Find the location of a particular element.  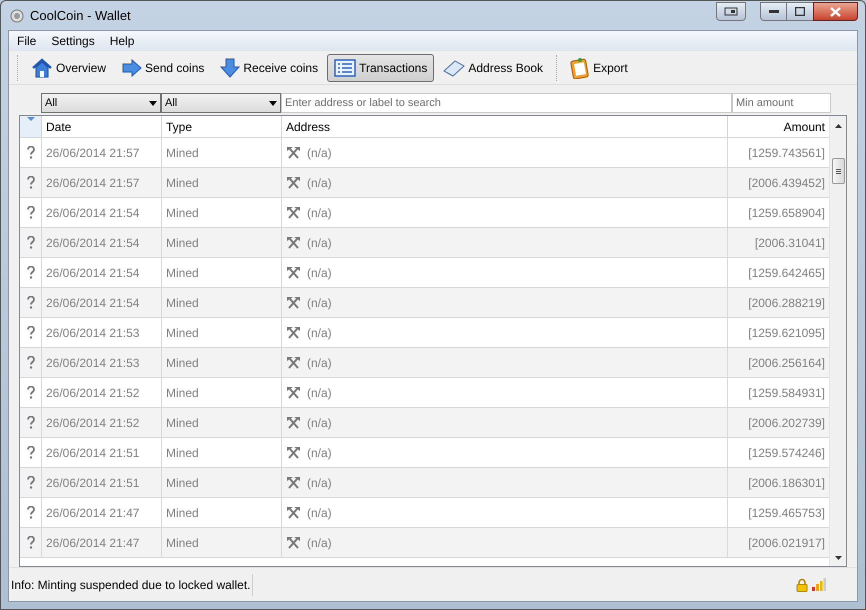

table-row: 26/06/2014 21:57 Mined (n/a) [1259.743561] is located at coordinates (424, 153).